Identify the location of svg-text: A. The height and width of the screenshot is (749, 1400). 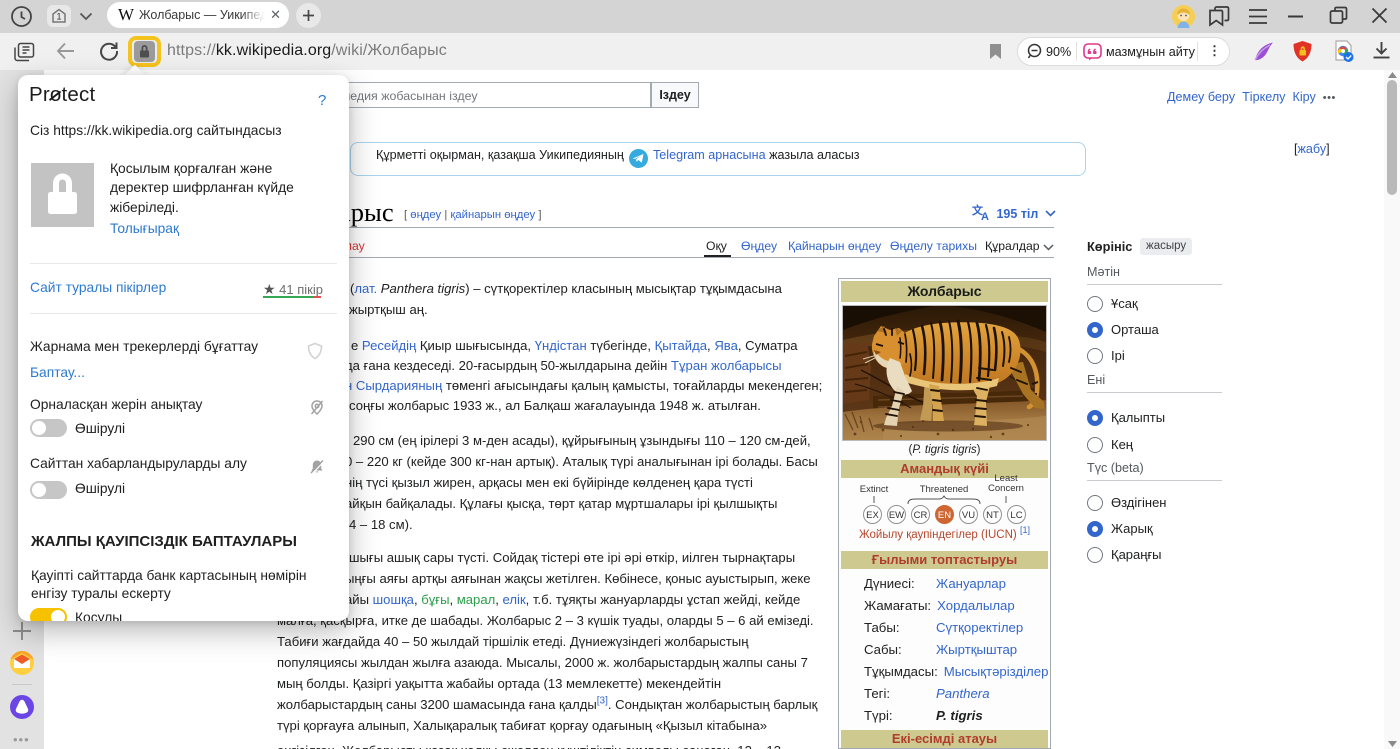
(985, 216).